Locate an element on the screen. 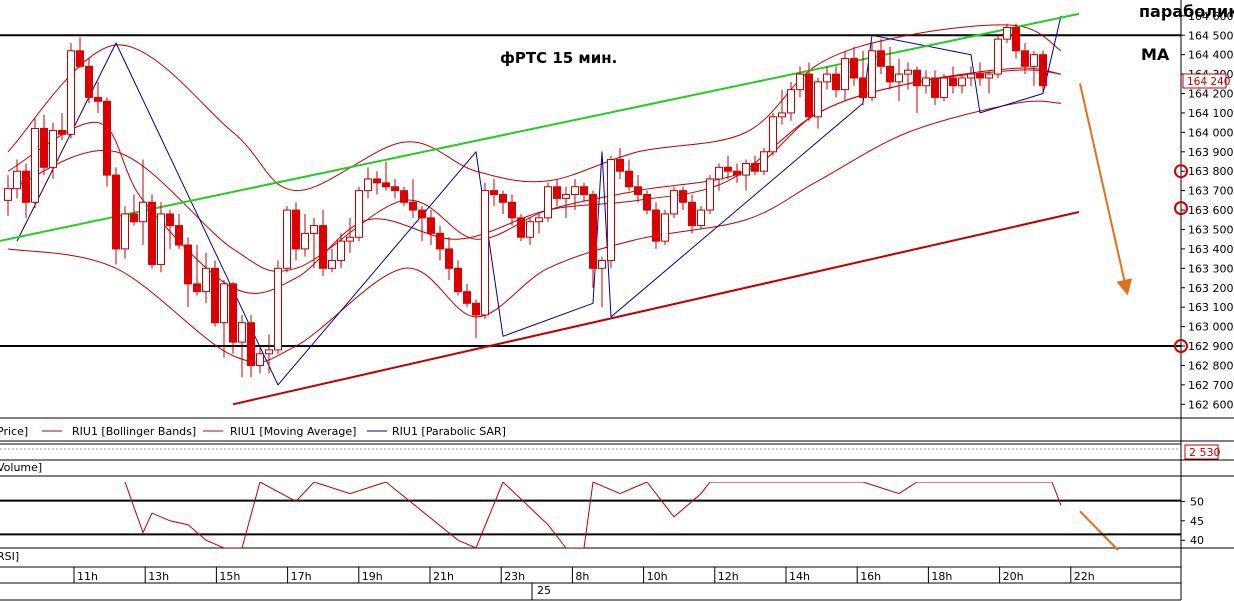 The height and width of the screenshot is (601, 1234). forecast-arrow-price is located at coordinates (1106, 189).